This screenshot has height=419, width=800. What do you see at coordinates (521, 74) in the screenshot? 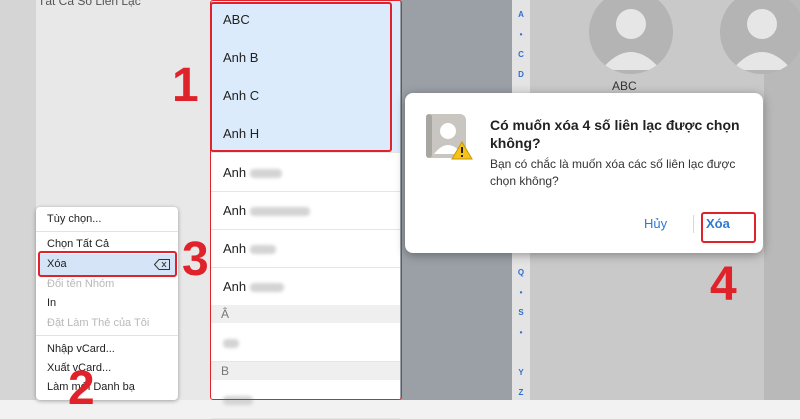
I see `index-letter: D` at bounding box center [521, 74].